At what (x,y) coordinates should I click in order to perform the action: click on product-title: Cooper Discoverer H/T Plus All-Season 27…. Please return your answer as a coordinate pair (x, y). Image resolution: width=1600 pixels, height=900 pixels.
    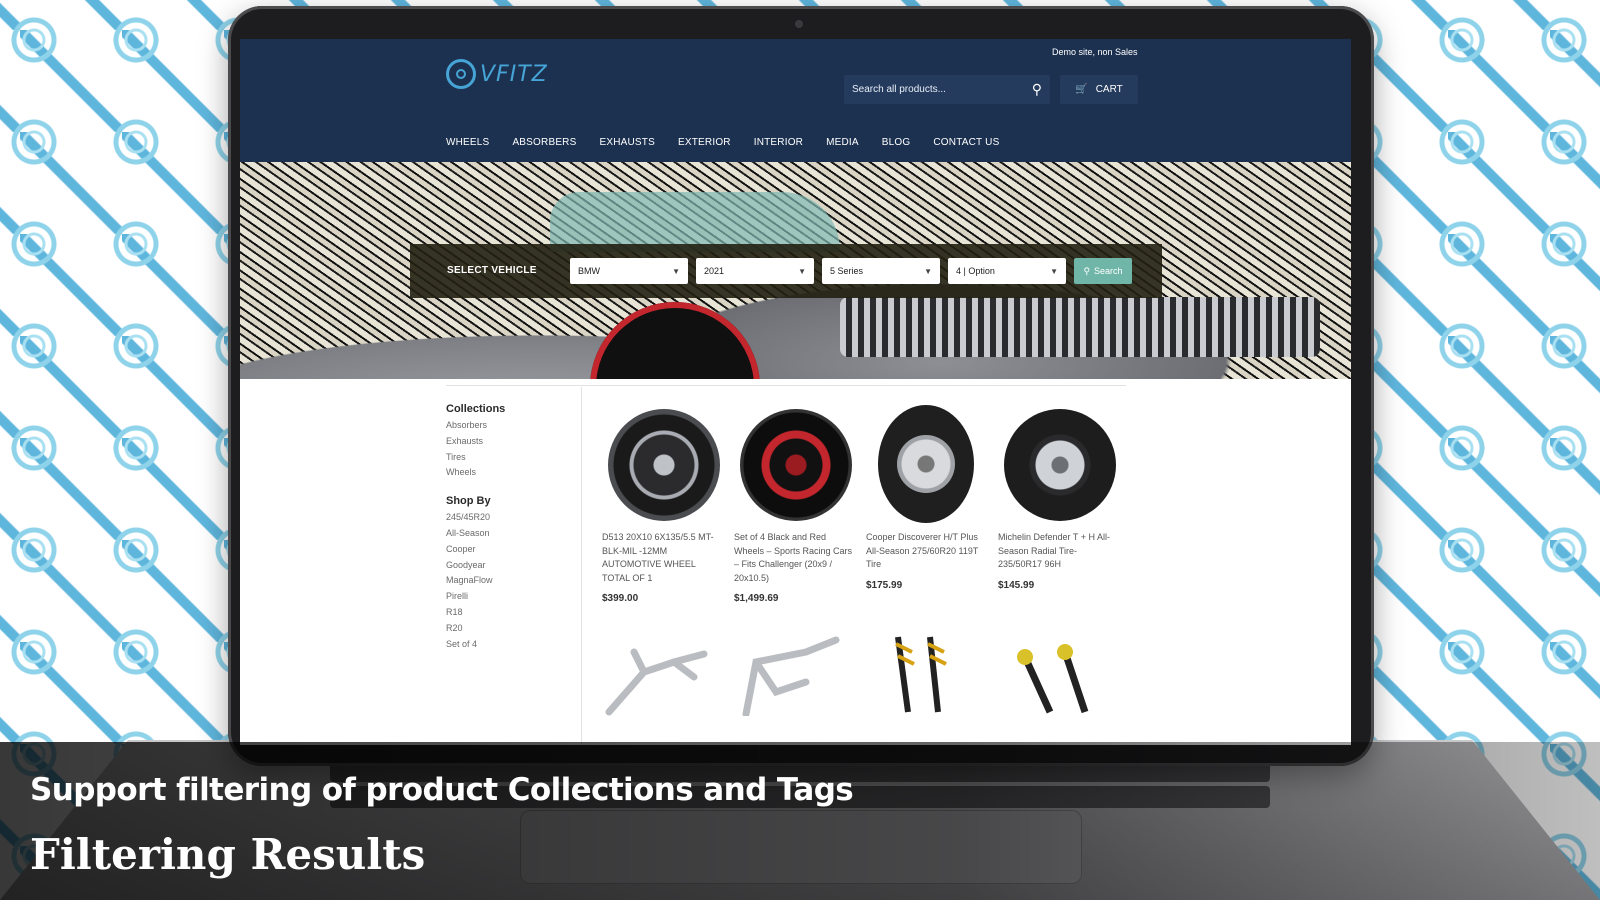
    Looking at the image, I should click on (926, 551).